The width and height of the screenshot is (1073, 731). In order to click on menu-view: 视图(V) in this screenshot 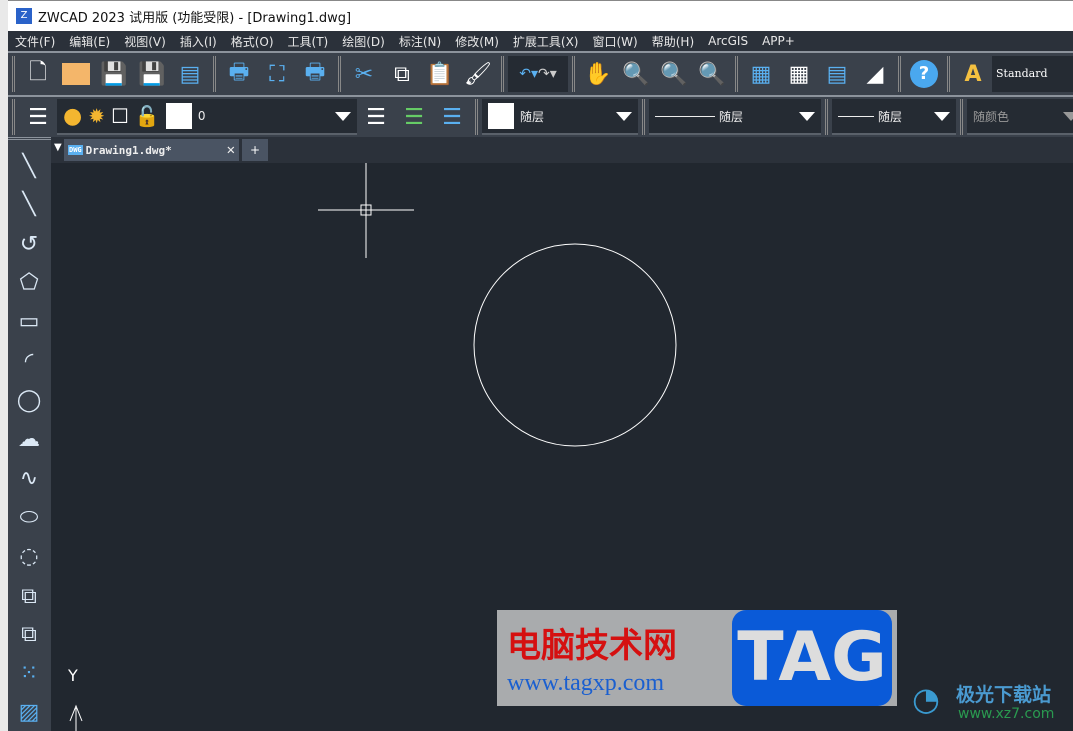, I will do `click(145, 41)`.